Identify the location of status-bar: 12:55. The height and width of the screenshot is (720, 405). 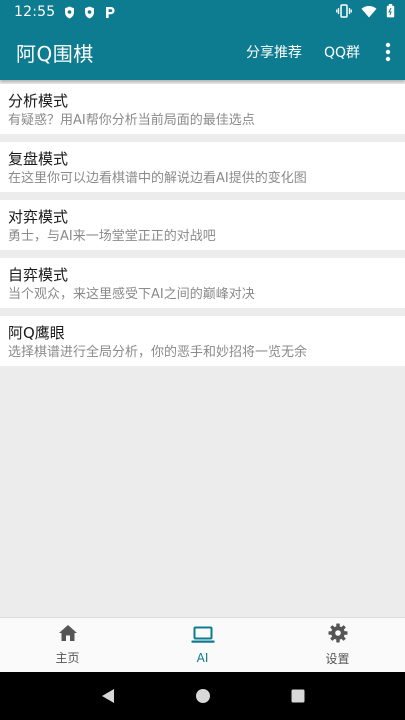
(202, 12).